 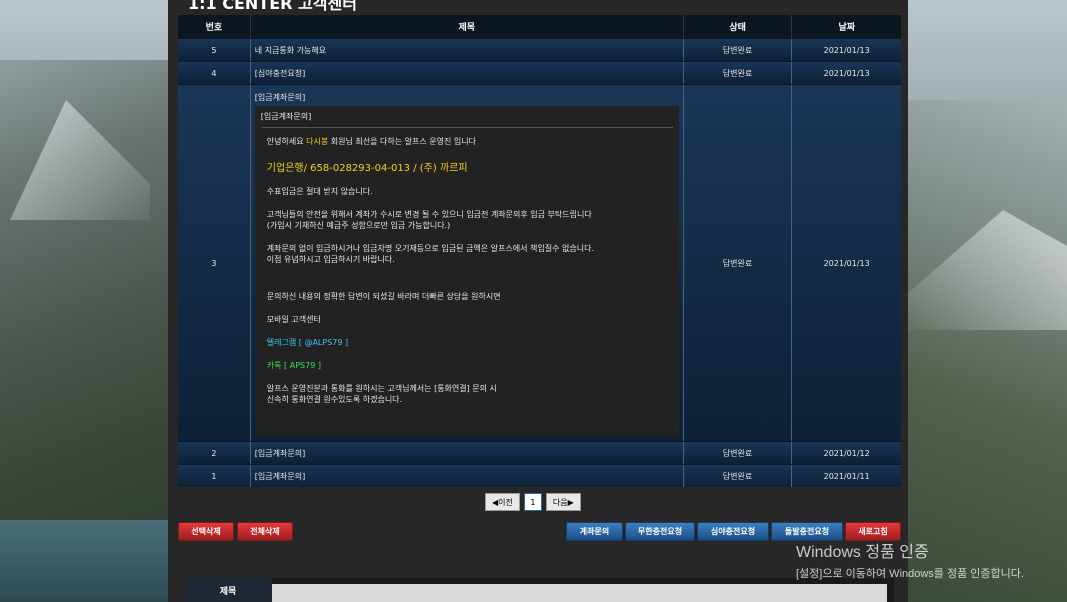 I want to click on row-no: 1, so click(x=214, y=476).